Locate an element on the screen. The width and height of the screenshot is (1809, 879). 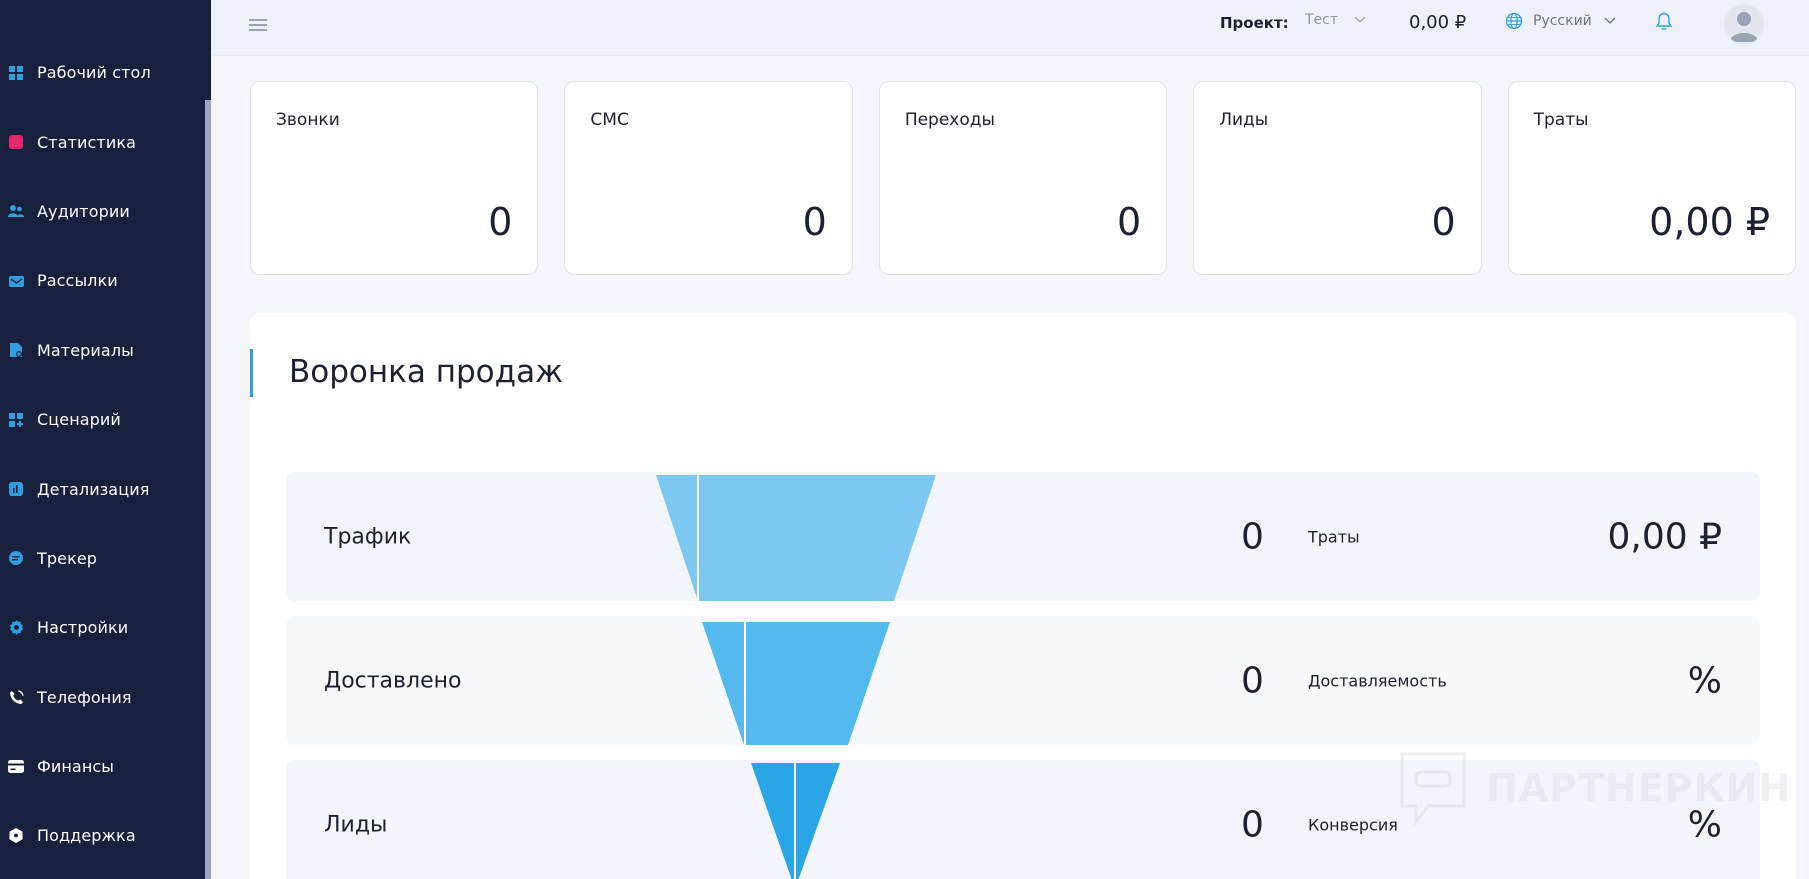
funnel-row-metric-label: Траты is located at coordinates (1334, 536).